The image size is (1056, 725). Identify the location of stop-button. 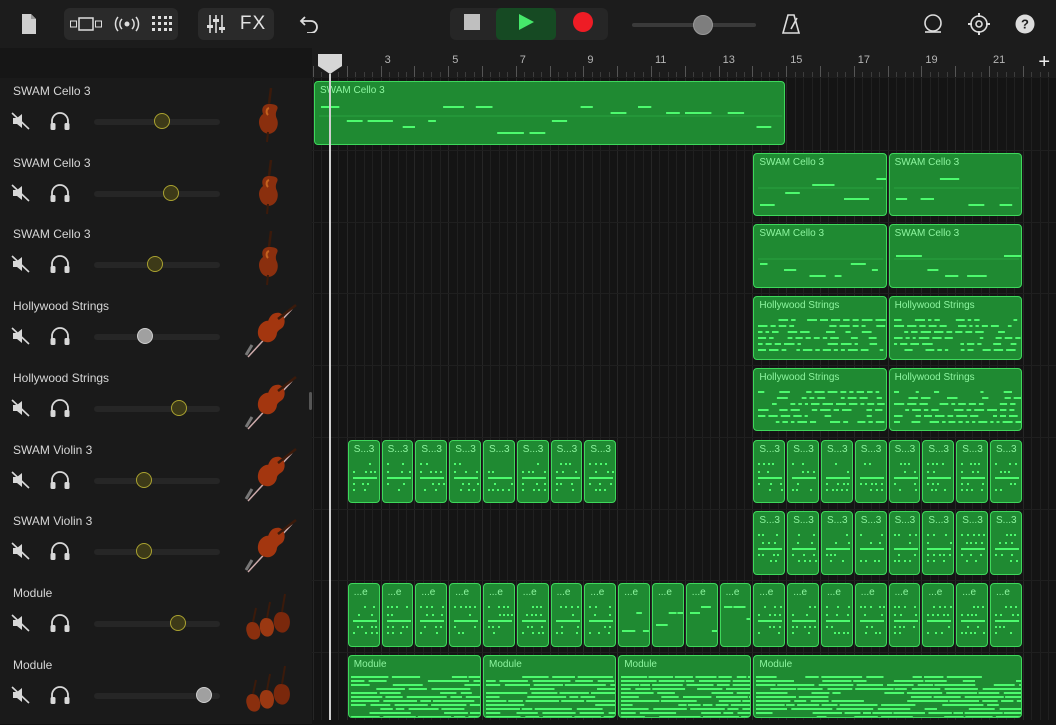
(472, 24).